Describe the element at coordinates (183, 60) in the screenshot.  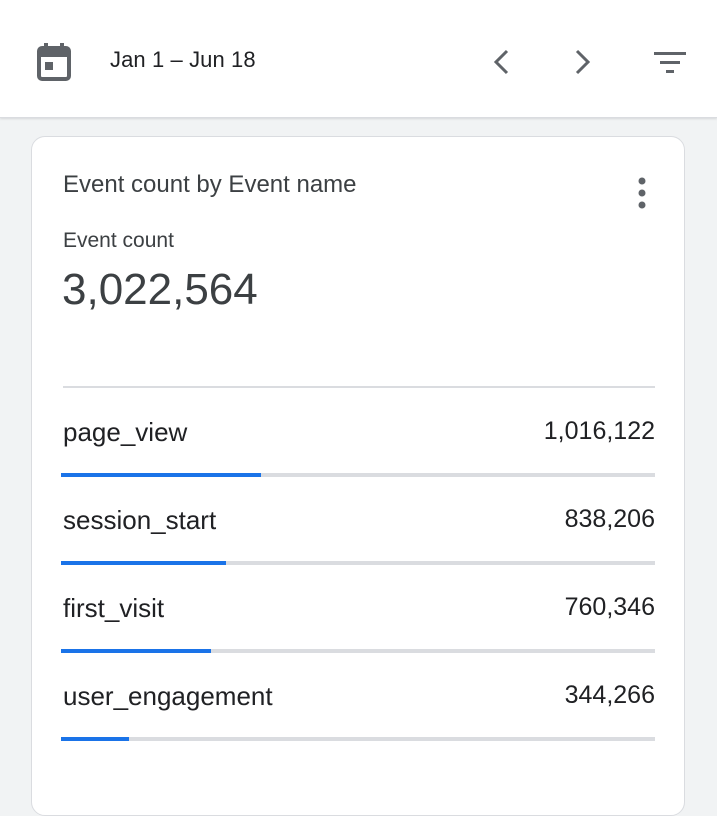
I see `date-range-label: Jan 1 – Jun 18` at that location.